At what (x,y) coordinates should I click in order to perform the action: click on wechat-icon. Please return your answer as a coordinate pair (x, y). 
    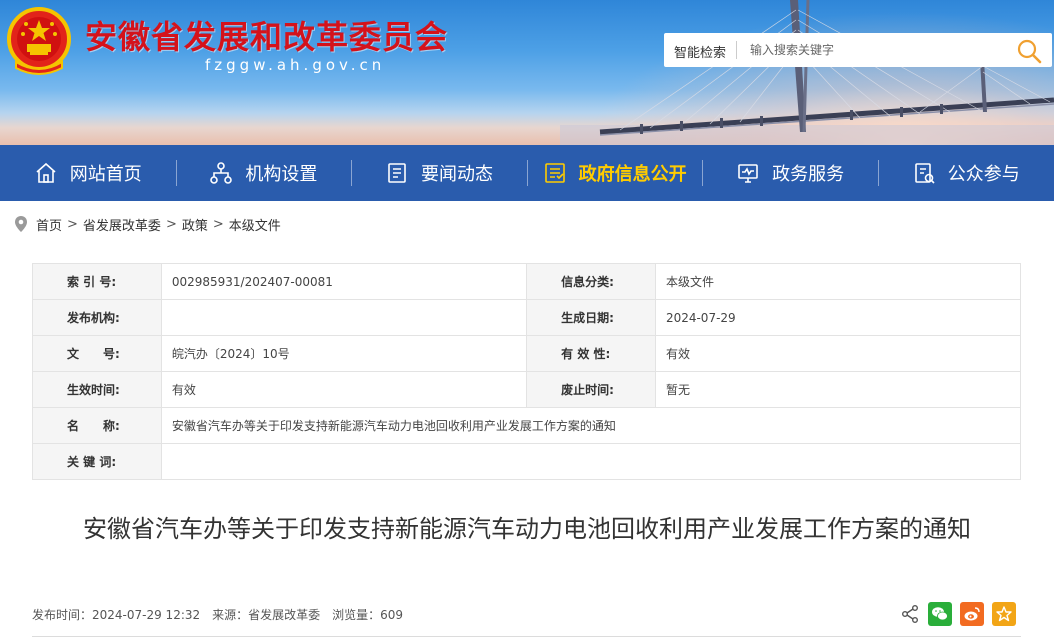
    Looking at the image, I should click on (940, 614).